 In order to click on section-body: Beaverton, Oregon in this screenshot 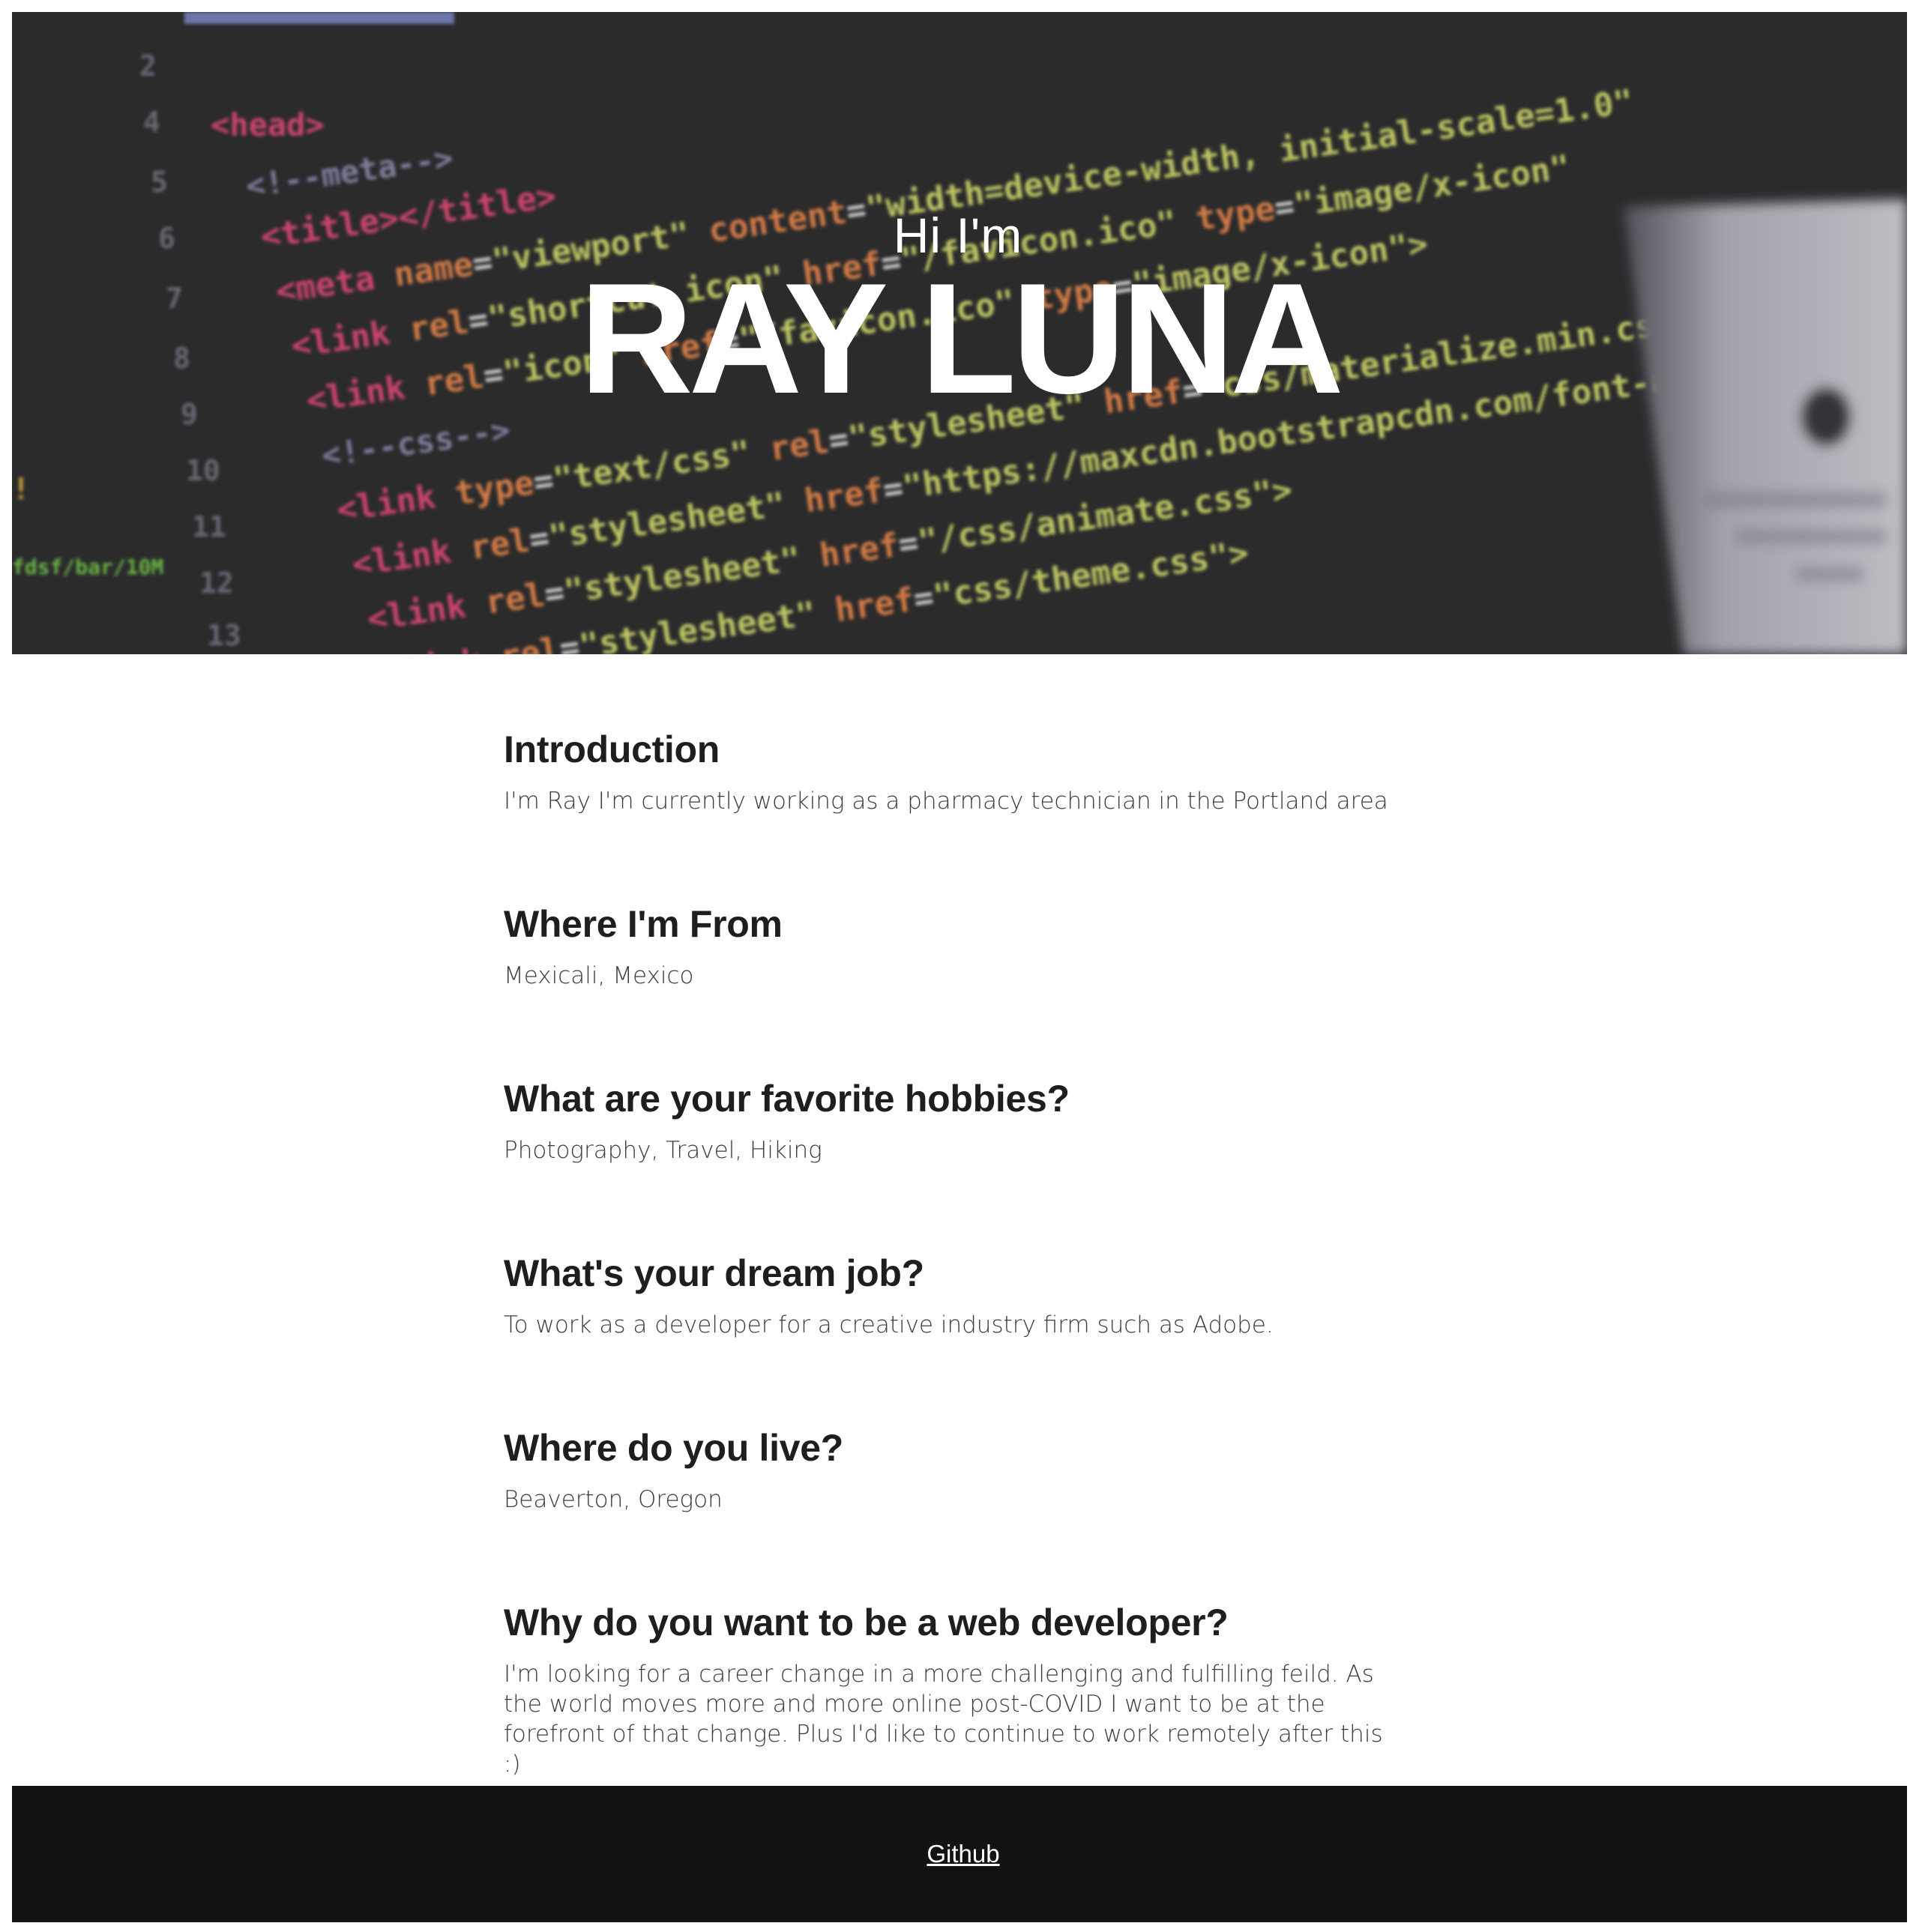, I will do `click(613, 1500)`.